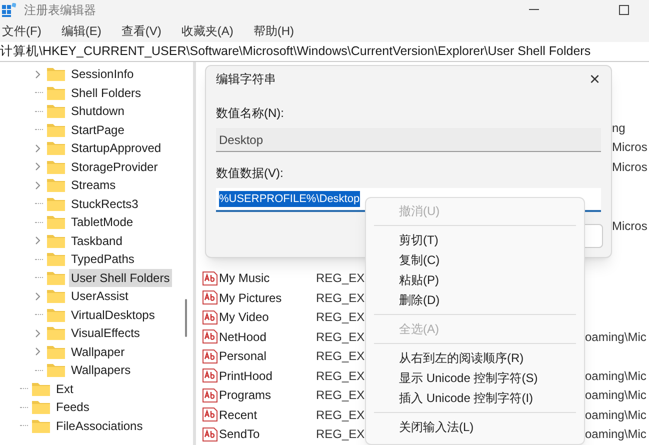 This screenshot has width=649, height=445. What do you see at coordinates (246, 79) in the screenshot?
I see `dialog-title: 编辑字符串` at bounding box center [246, 79].